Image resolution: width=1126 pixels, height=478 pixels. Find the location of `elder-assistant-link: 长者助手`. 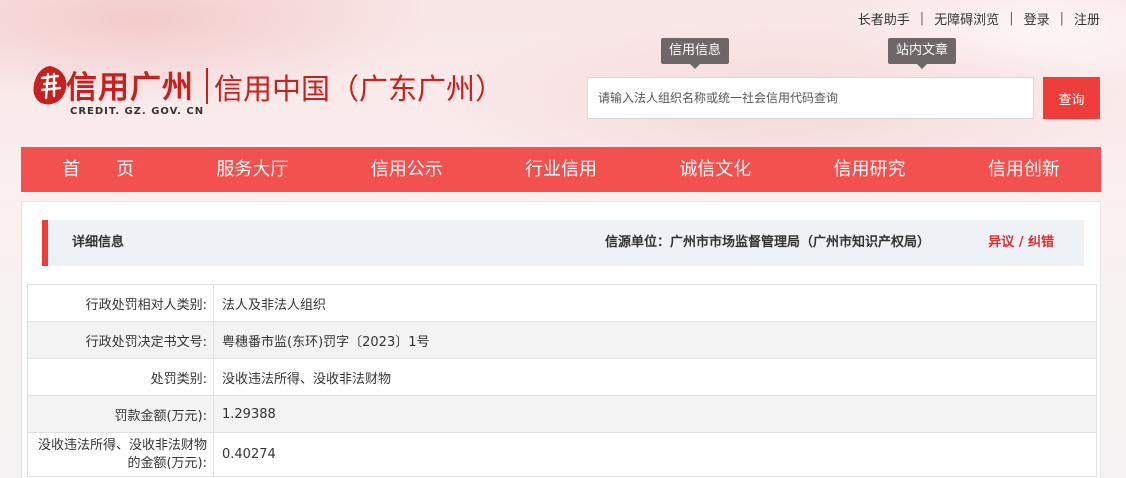

elder-assistant-link: 长者助手 is located at coordinates (884, 18).